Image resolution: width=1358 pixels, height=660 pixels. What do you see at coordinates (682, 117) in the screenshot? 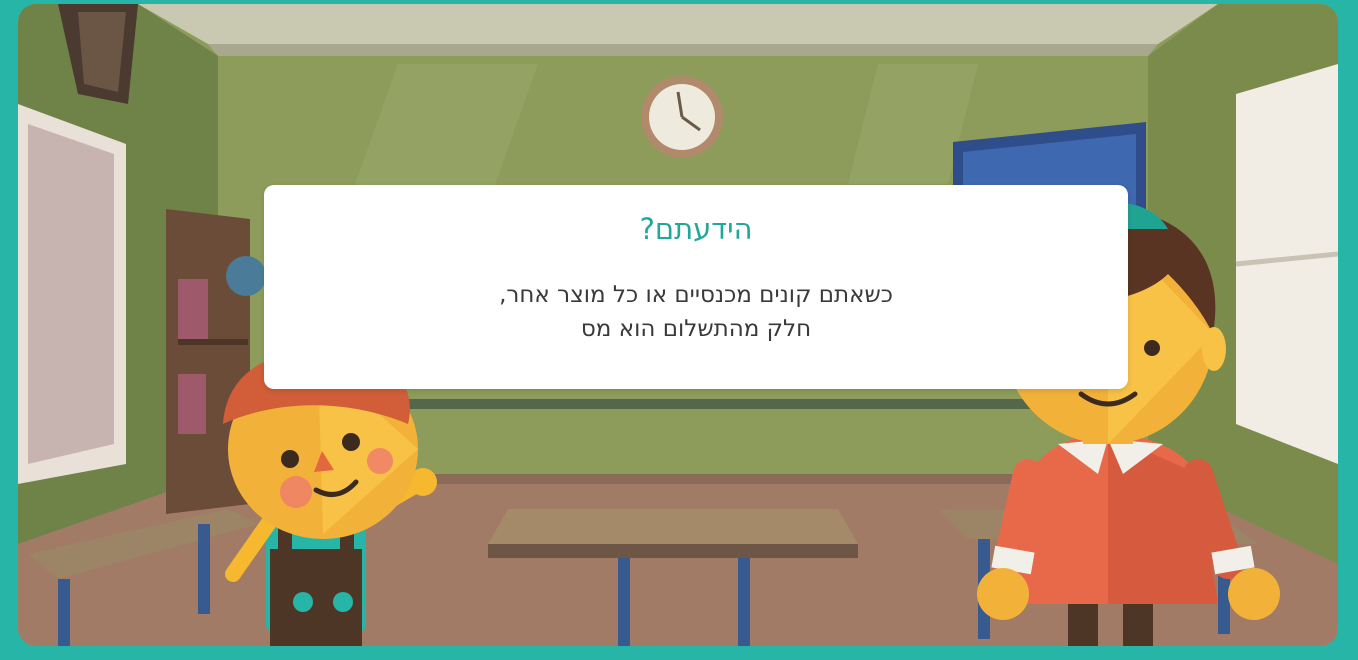
I see `wall-clock` at bounding box center [682, 117].